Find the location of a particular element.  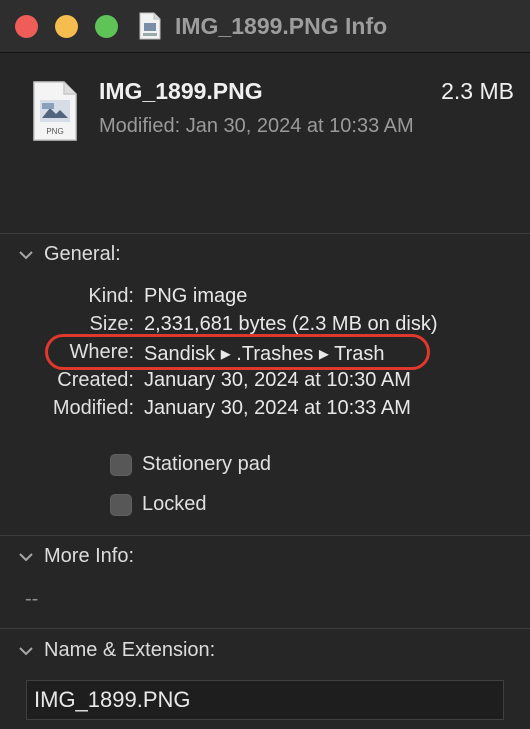

size-value: 2,331,681 bytes (2.3 MB on disk) is located at coordinates (291, 324).